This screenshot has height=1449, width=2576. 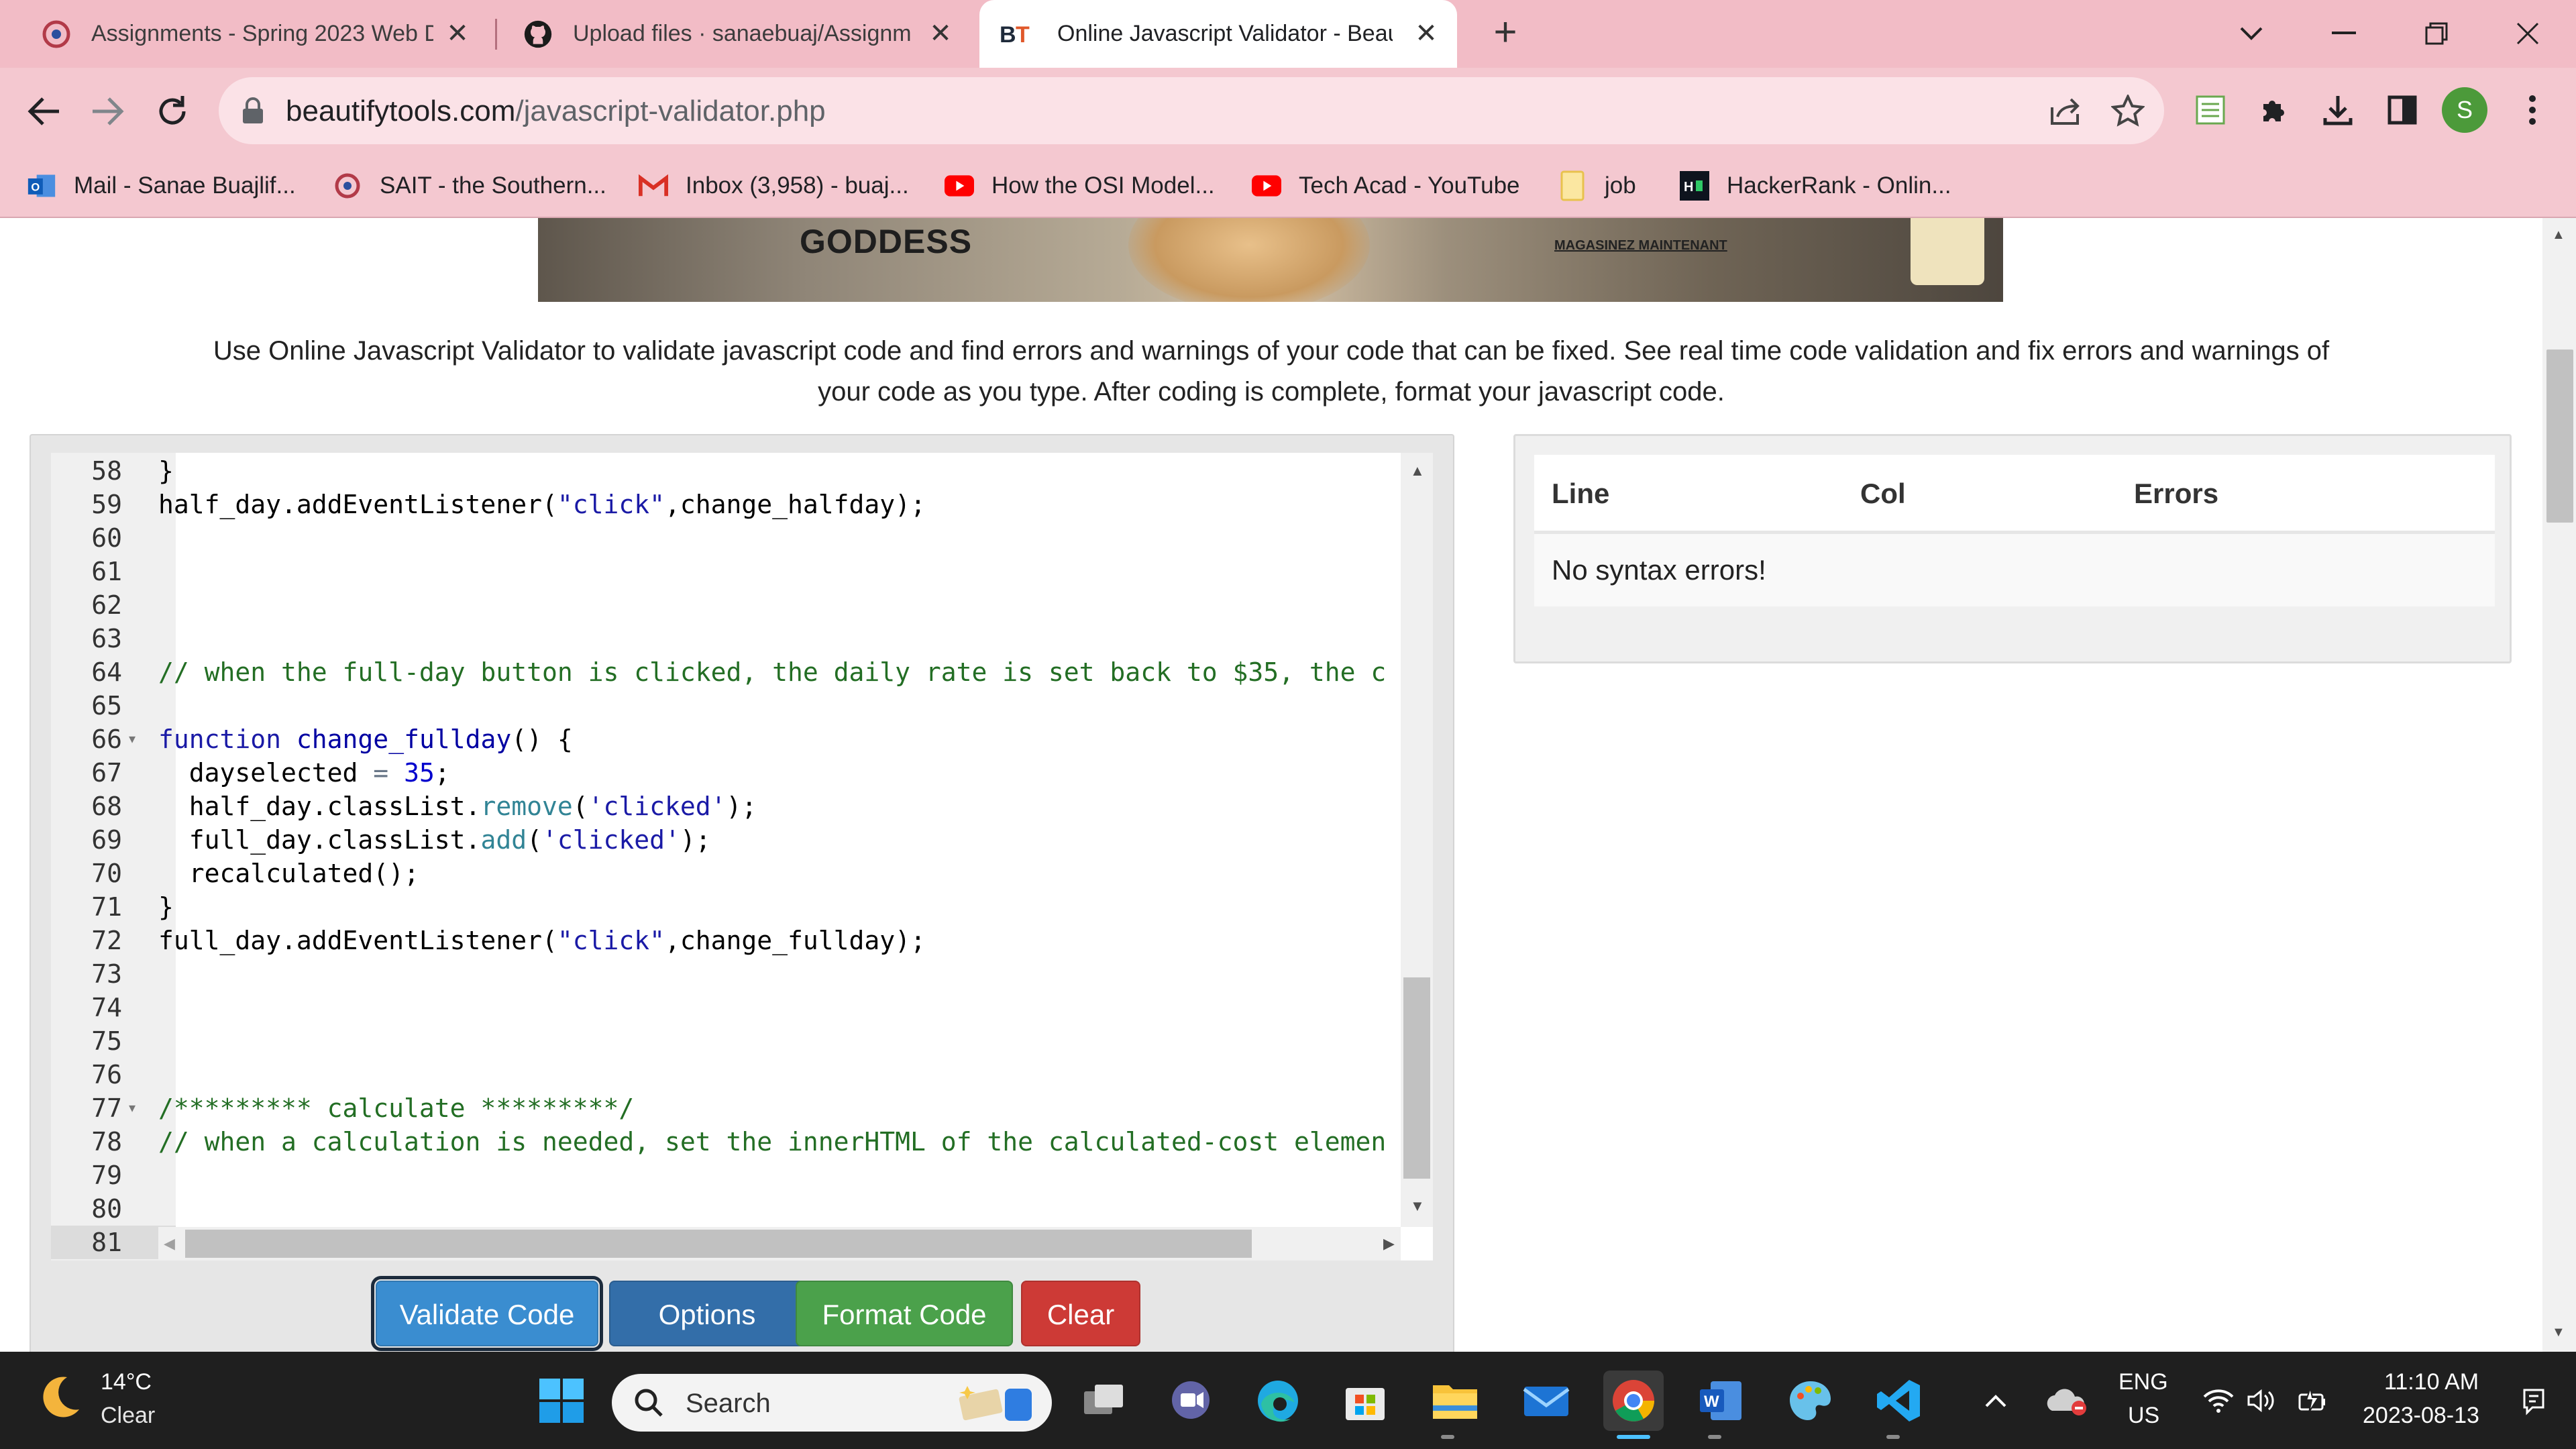 I want to click on clear-button: Clear, so click(x=1080, y=1313).